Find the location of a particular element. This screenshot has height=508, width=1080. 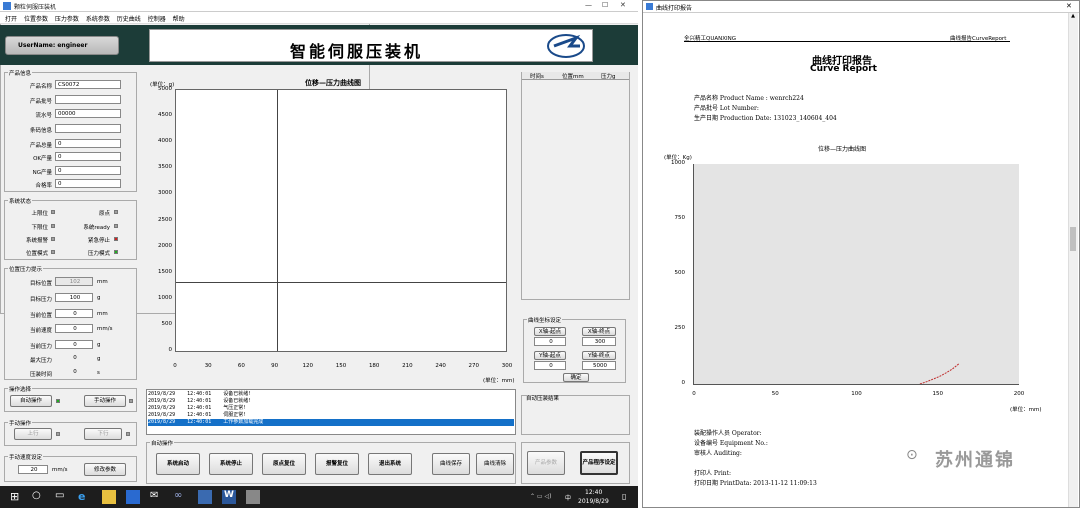

chart-y-tick-label: 3000 is located at coordinates (165, 193).